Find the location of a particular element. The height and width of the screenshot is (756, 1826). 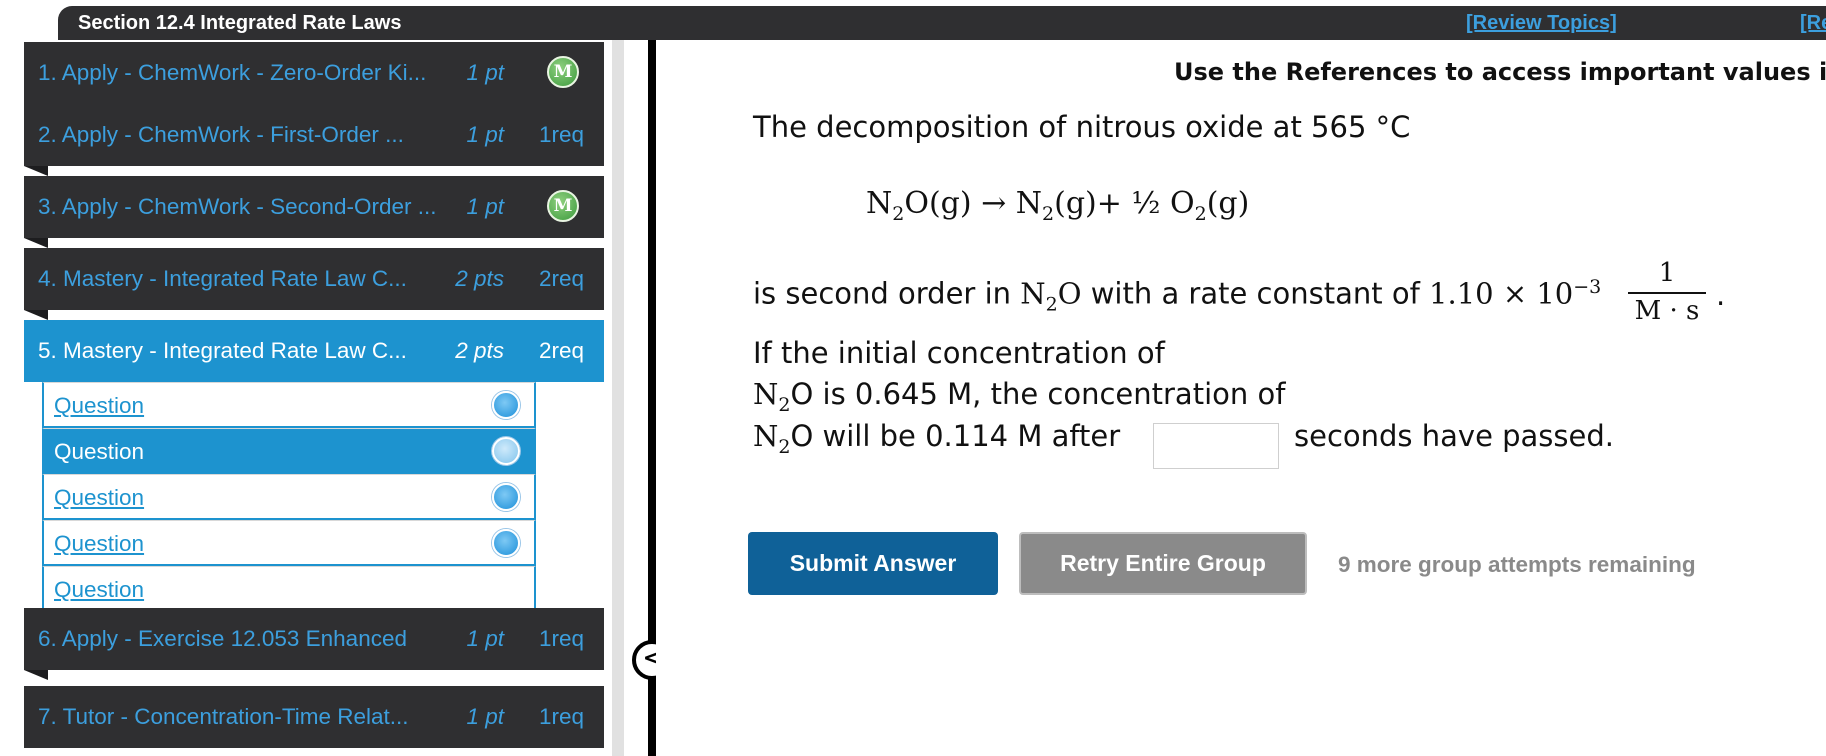

subquestion-5: Question is located at coordinates (289, 589).